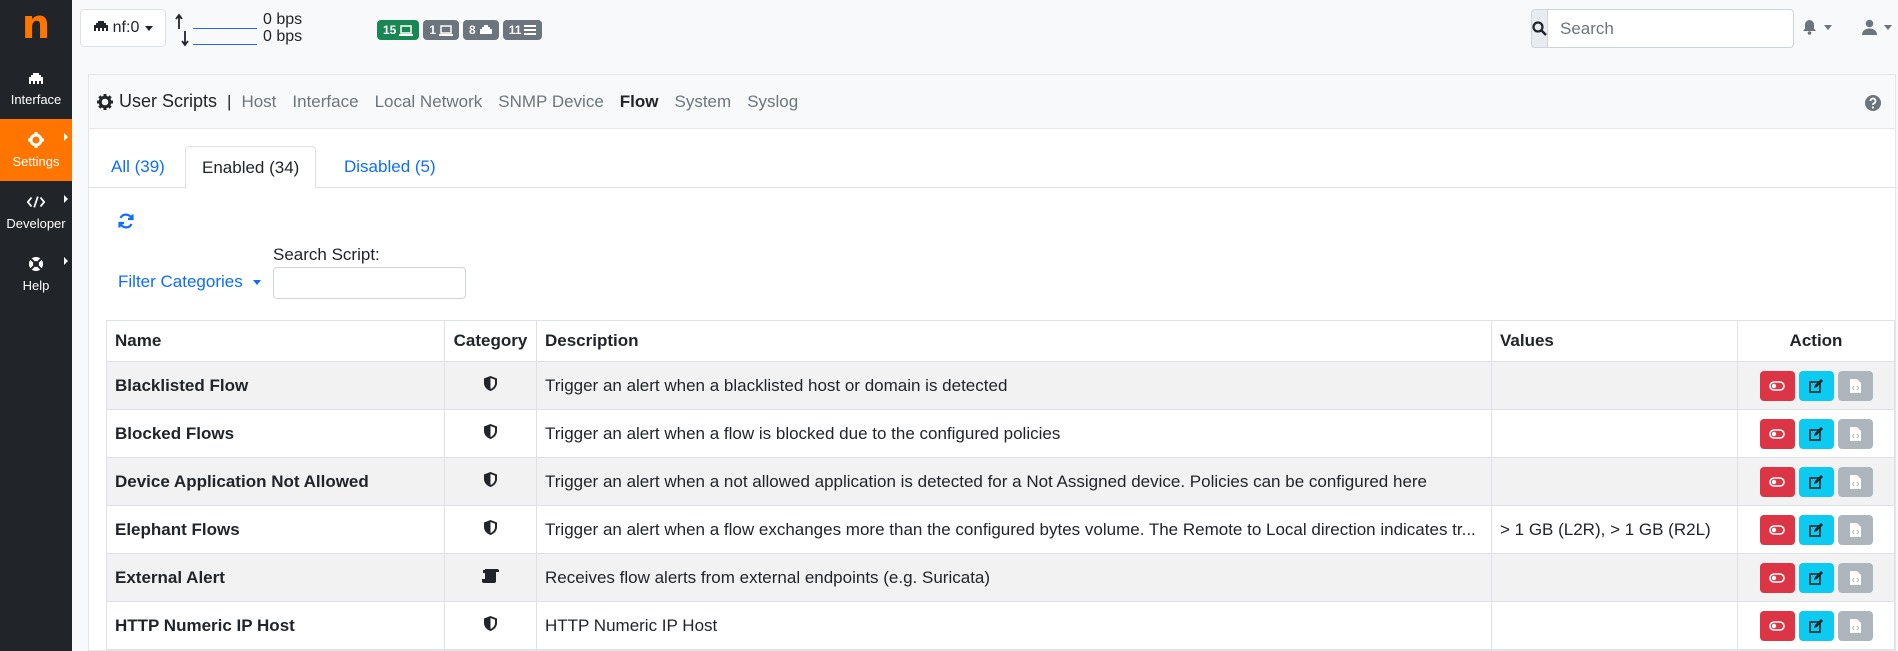 This screenshot has height=651, width=1898. What do you see at coordinates (258, 102) in the screenshot?
I see `subsystem-link-host: Host` at bounding box center [258, 102].